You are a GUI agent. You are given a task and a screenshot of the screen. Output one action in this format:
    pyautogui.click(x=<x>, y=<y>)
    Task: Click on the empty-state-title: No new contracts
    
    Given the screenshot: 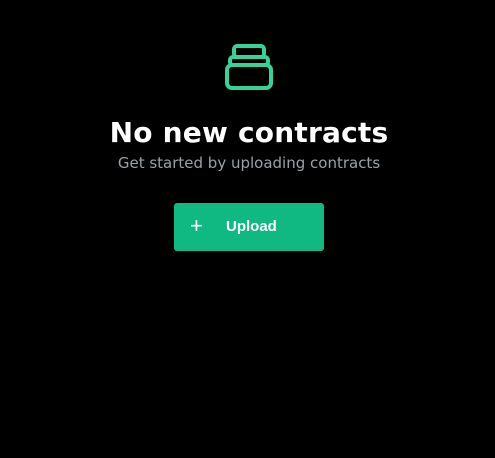 What is the action you would take?
    pyautogui.click(x=249, y=132)
    